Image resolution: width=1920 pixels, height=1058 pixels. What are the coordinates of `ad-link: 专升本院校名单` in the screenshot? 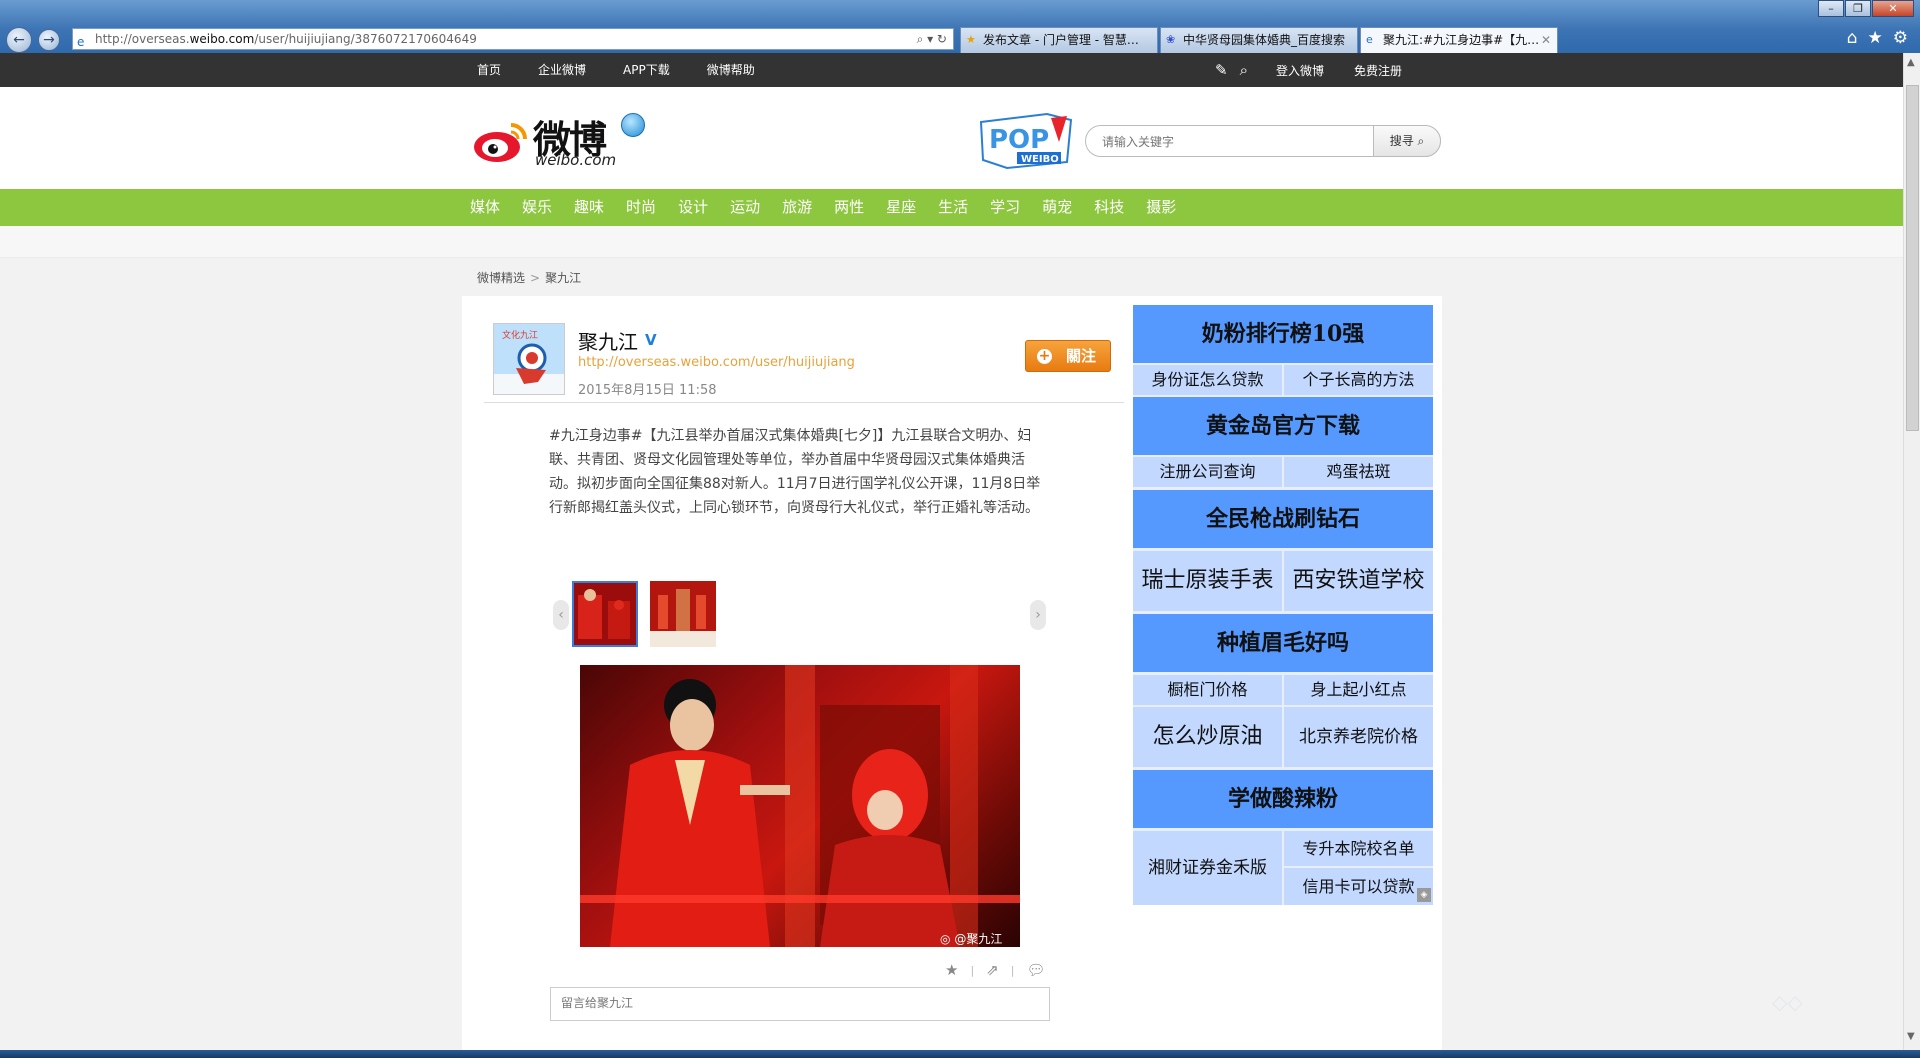 It's located at (1358, 848).